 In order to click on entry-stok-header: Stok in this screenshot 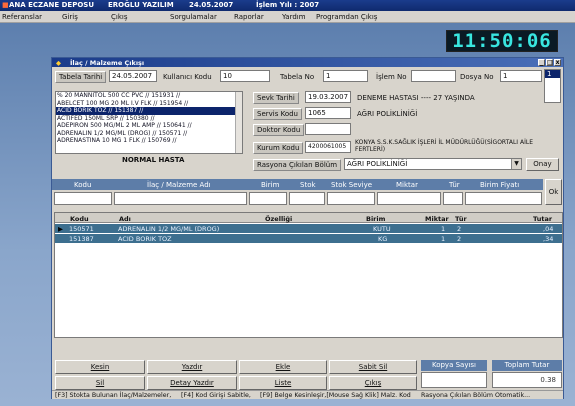, I will do `click(308, 185)`.